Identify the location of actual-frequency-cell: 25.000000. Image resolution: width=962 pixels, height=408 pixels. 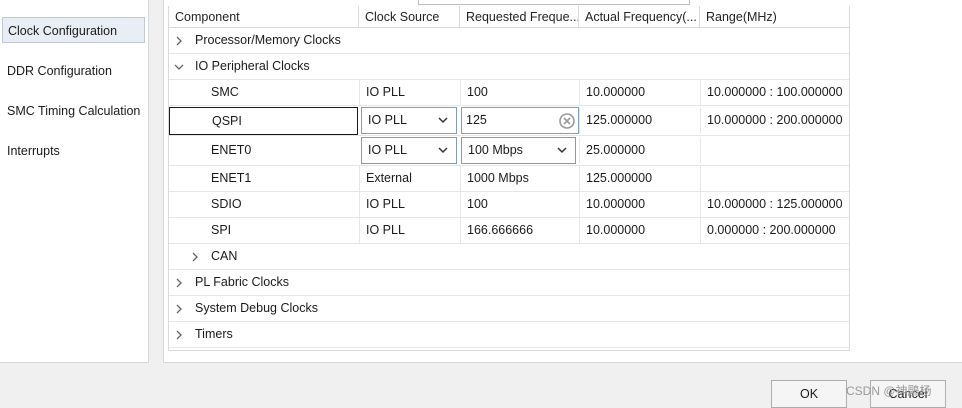
(639, 150).